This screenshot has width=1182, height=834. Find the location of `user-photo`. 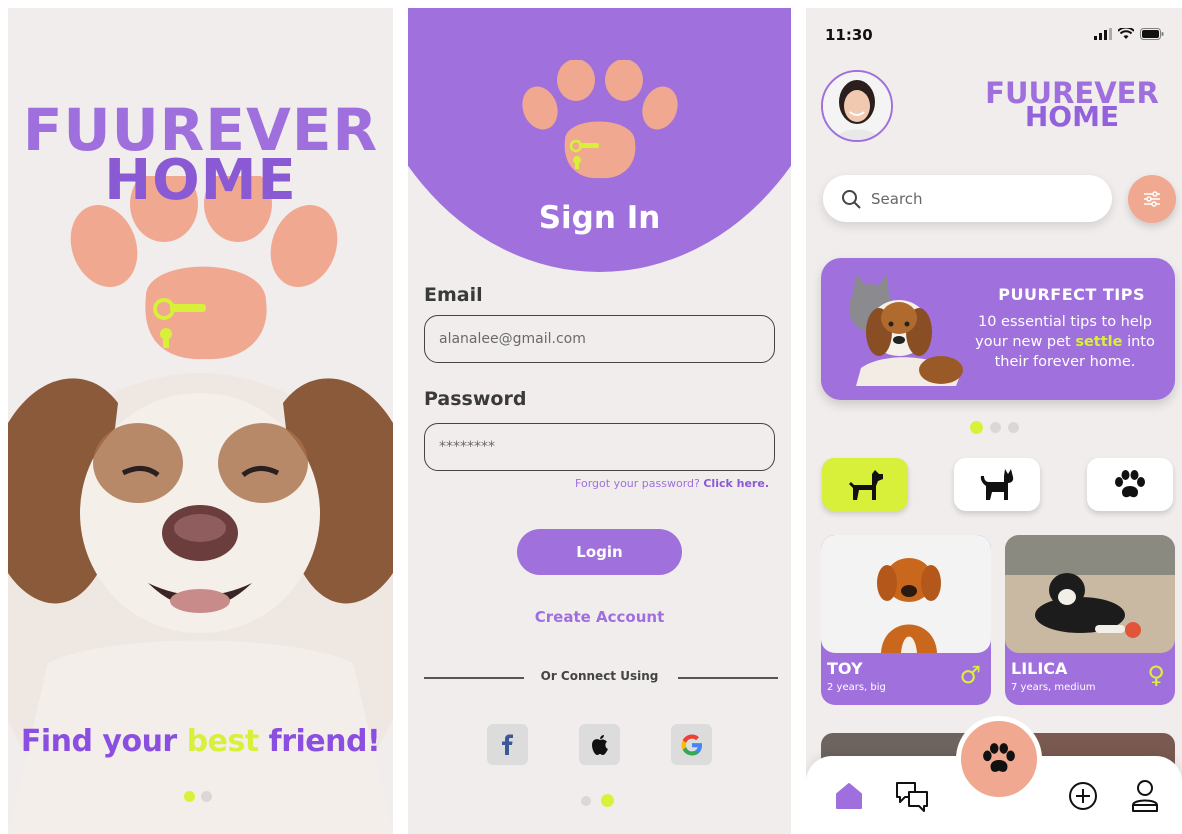

user-photo is located at coordinates (857, 106).